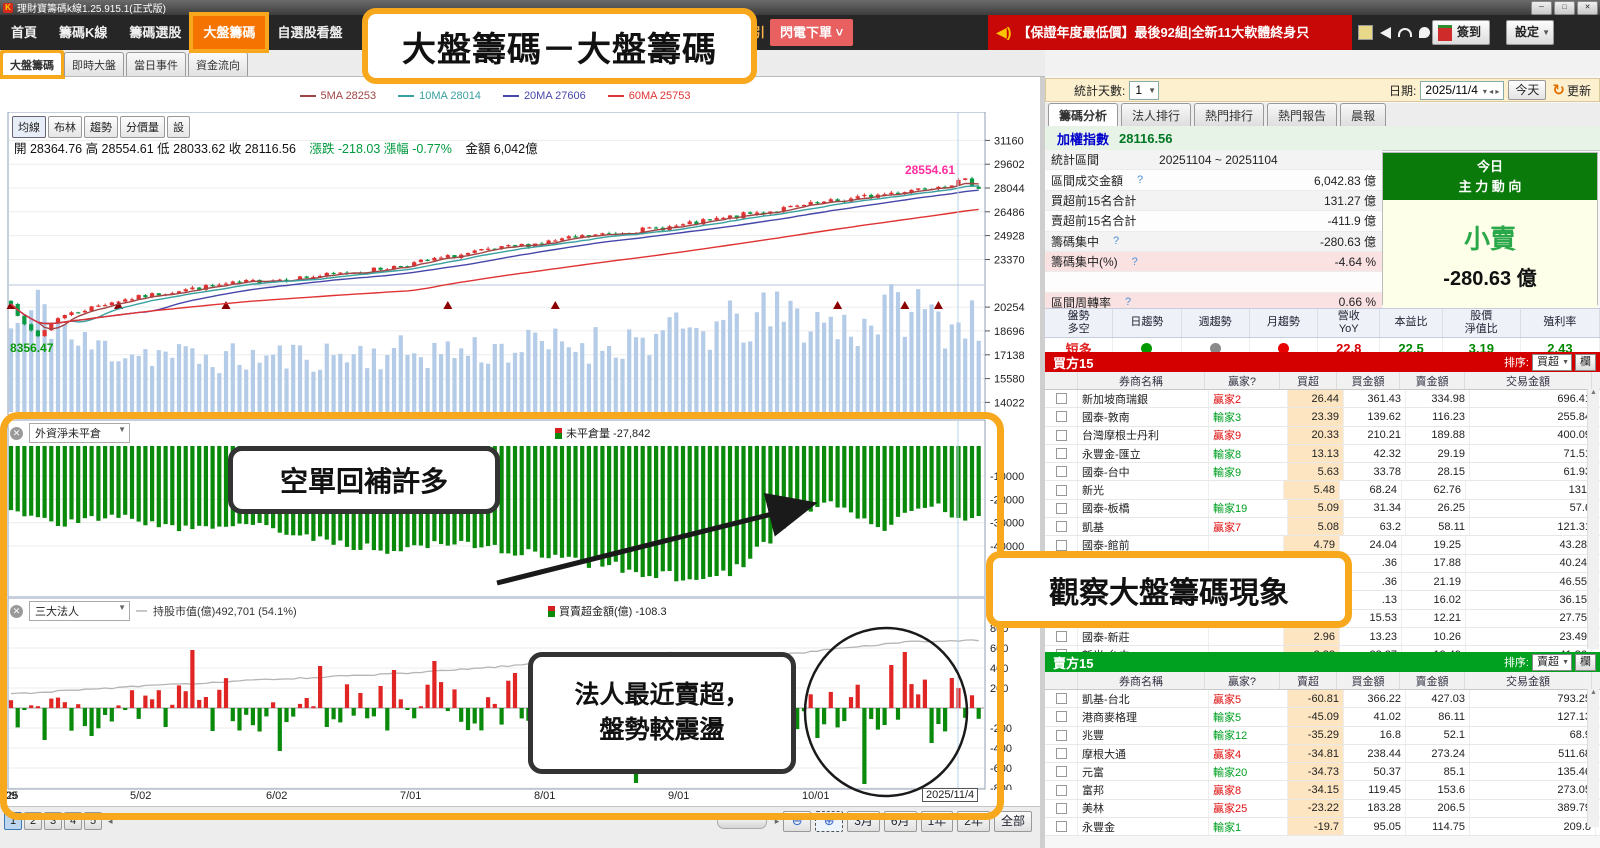 This screenshot has width=1600, height=848. What do you see at coordinates (93, 821) in the screenshot?
I see `page-button-5: 5` at bounding box center [93, 821].